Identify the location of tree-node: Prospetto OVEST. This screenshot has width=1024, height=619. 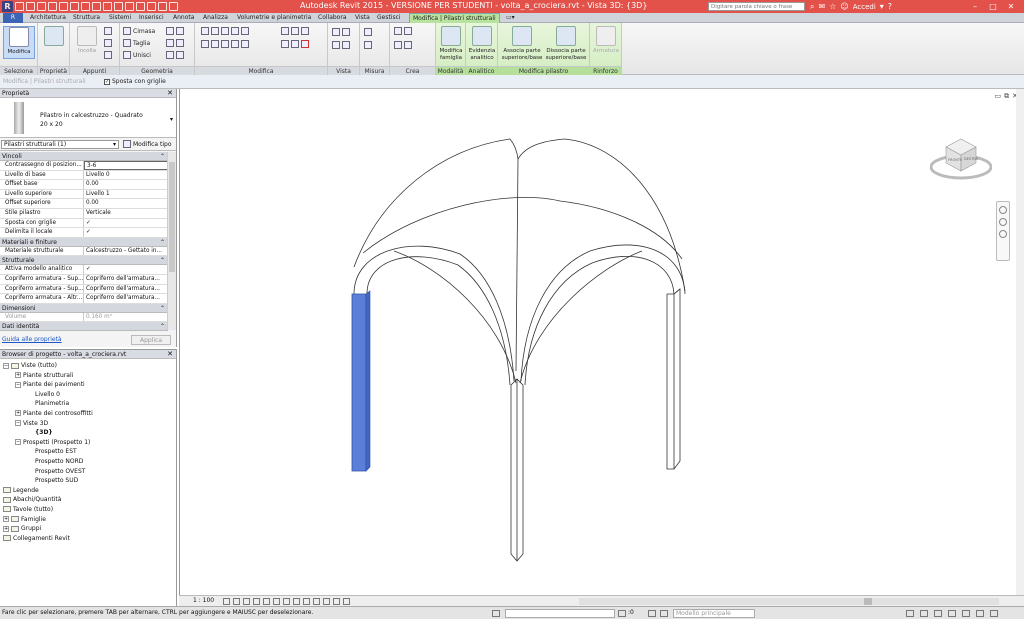
(88, 472).